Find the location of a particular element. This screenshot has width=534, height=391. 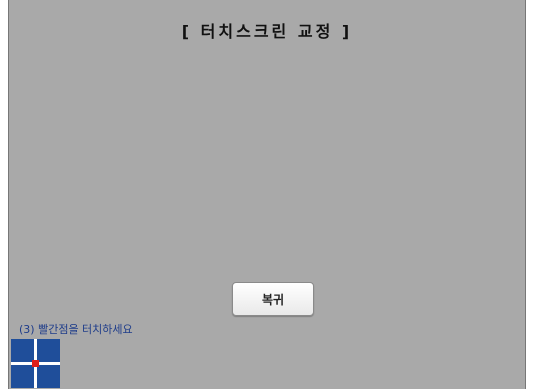

instruction-text: (3) 빨간점을 터치하세요 is located at coordinates (76, 329).